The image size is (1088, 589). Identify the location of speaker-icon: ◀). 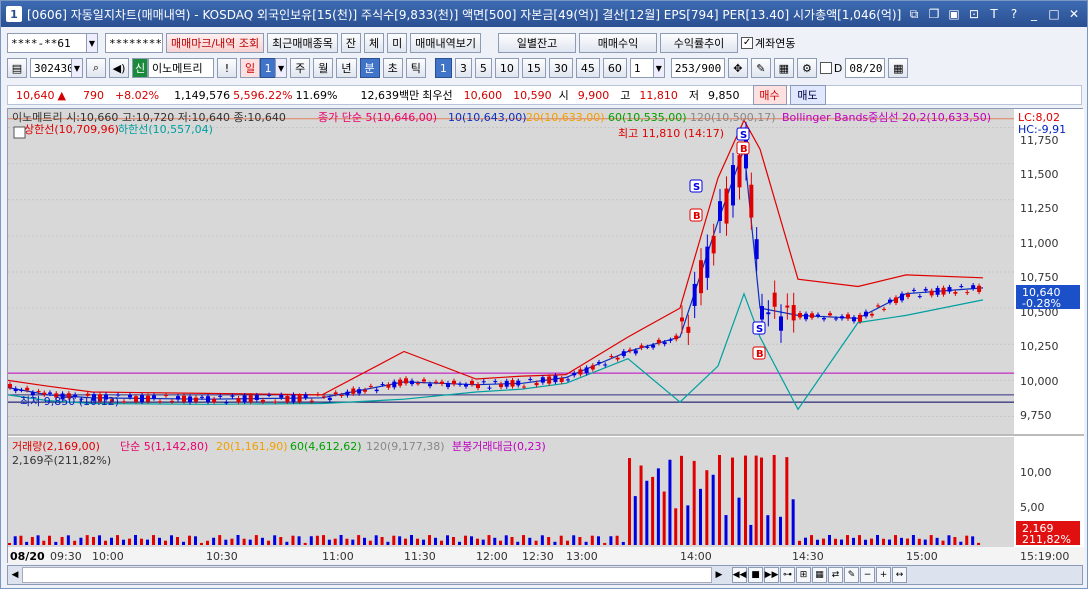
(119, 68).